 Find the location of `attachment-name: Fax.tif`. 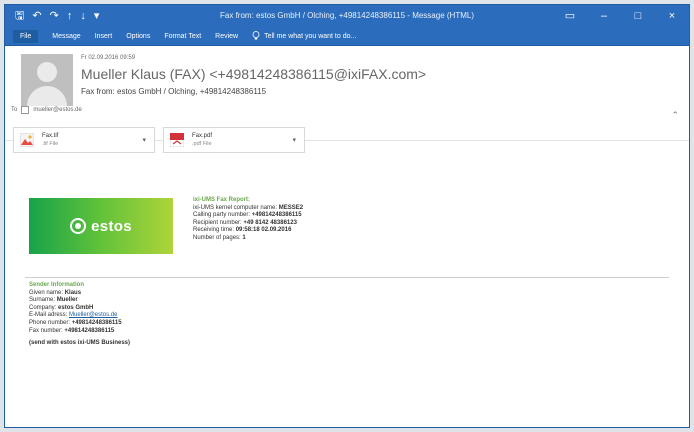

attachment-name: Fax.tif is located at coordinates (50, 136).